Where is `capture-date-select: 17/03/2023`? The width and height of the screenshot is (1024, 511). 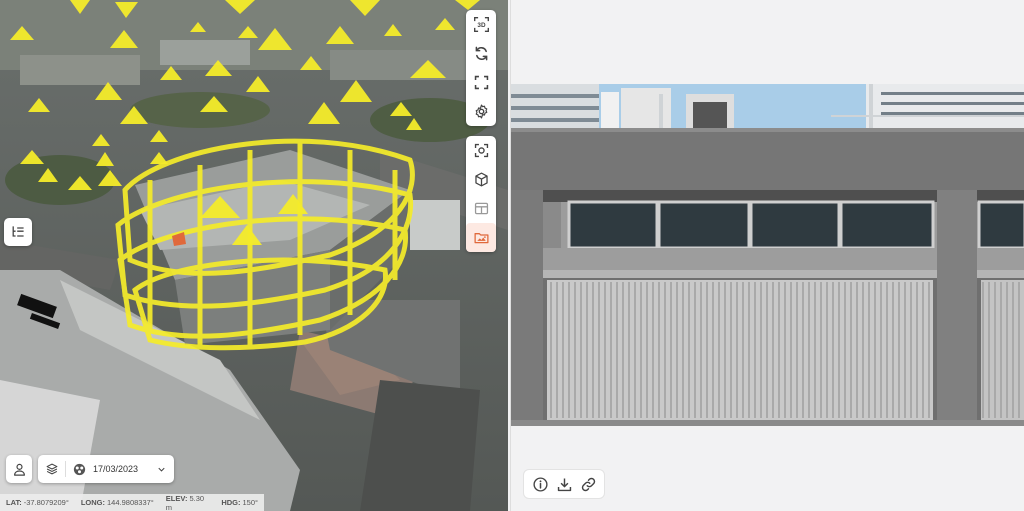 capture-date-select: 17/03/2023 is located at coordinates (106, 469).